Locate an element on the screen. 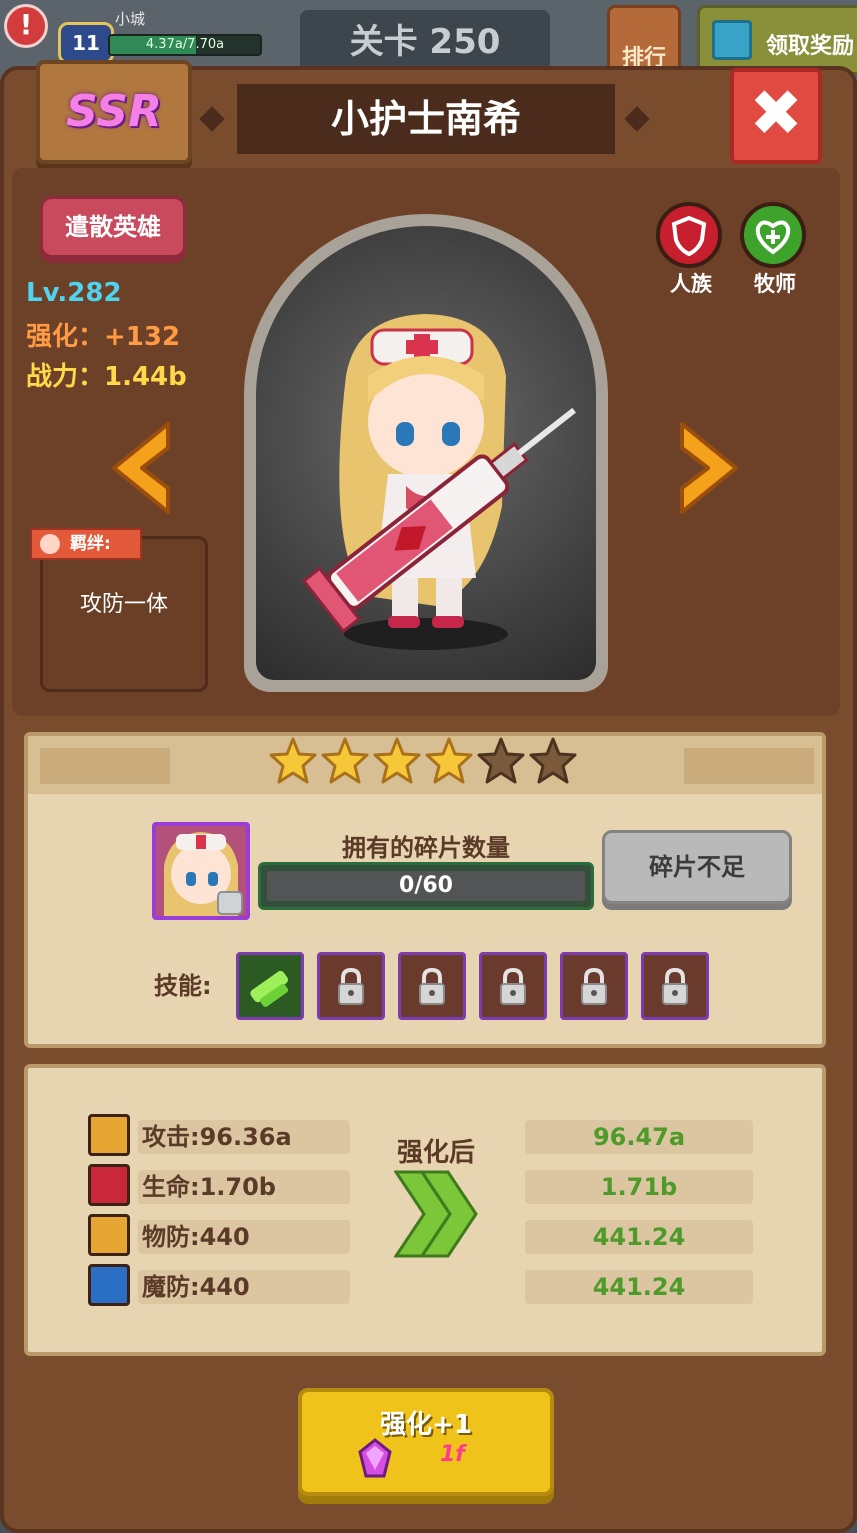 Image resolution: width=857 pixels, height=1533 pixels. race-shield-icon is located at coordinates (689, 235).